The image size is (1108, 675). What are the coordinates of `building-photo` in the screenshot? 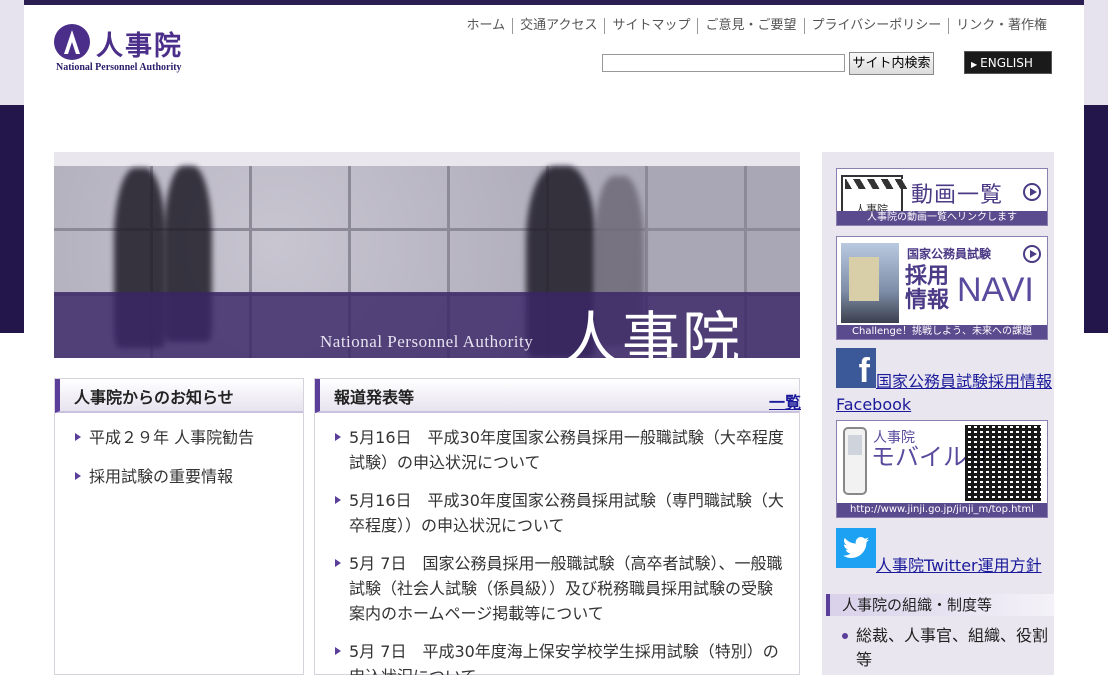 It's located at (870, 283).